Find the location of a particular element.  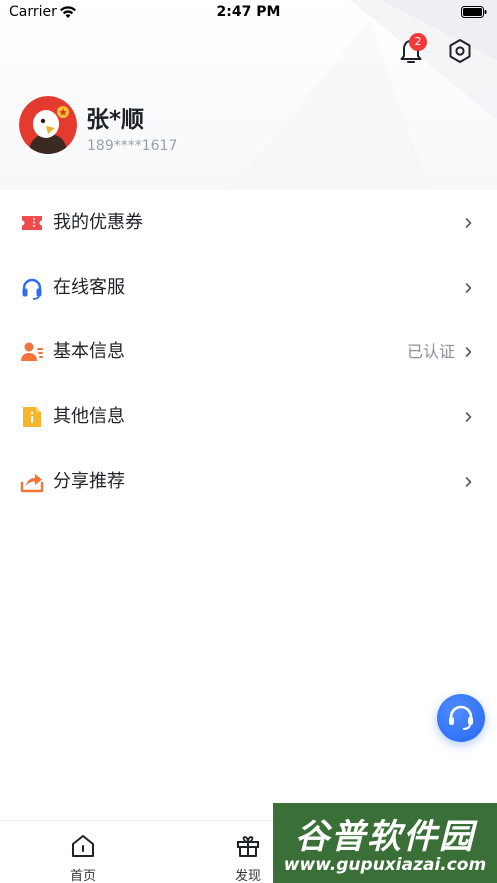

menu-item-coupons: 我的优惠券 is located at coordinates (248, 223).